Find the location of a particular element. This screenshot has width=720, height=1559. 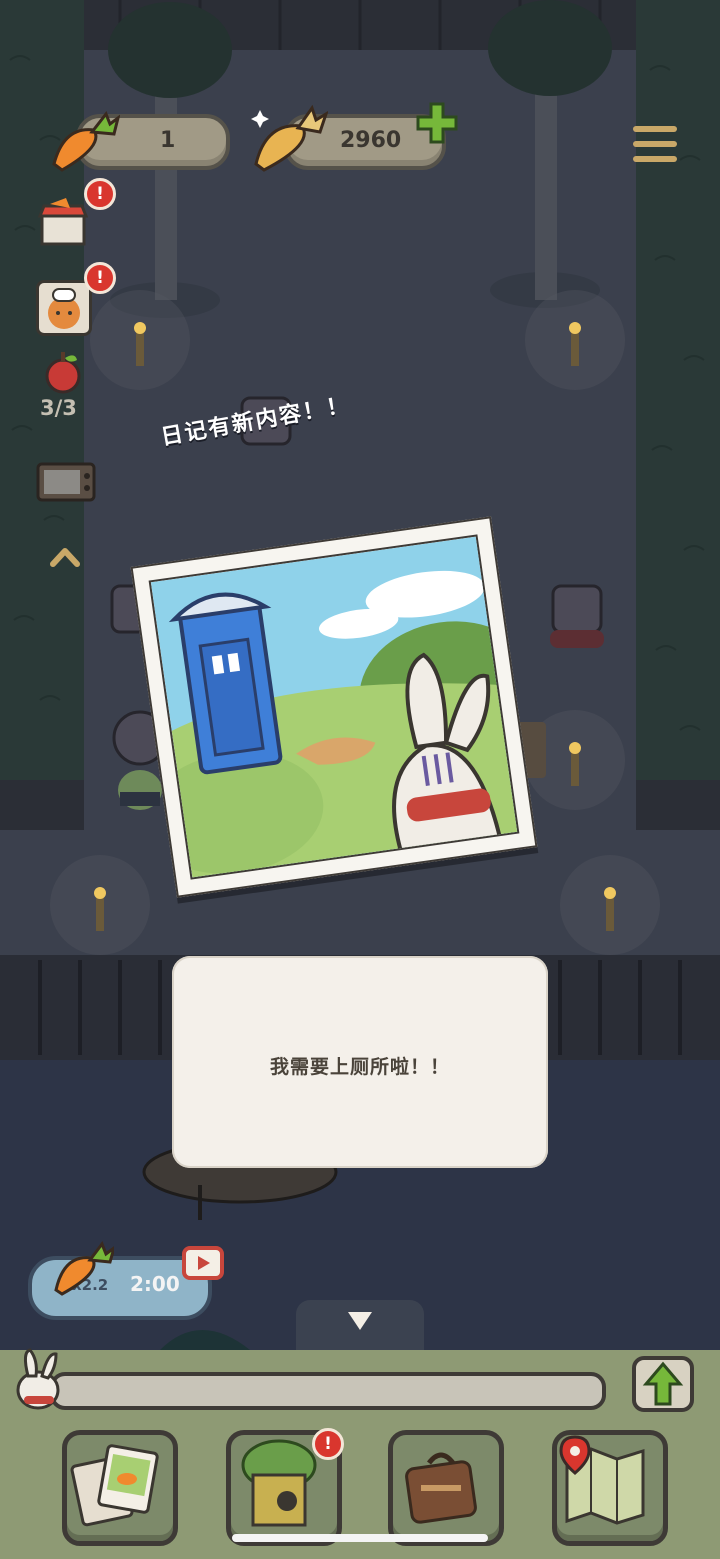

dialog-message: 我需要上厕所啦！！ is located at coordinates (359, 1067).